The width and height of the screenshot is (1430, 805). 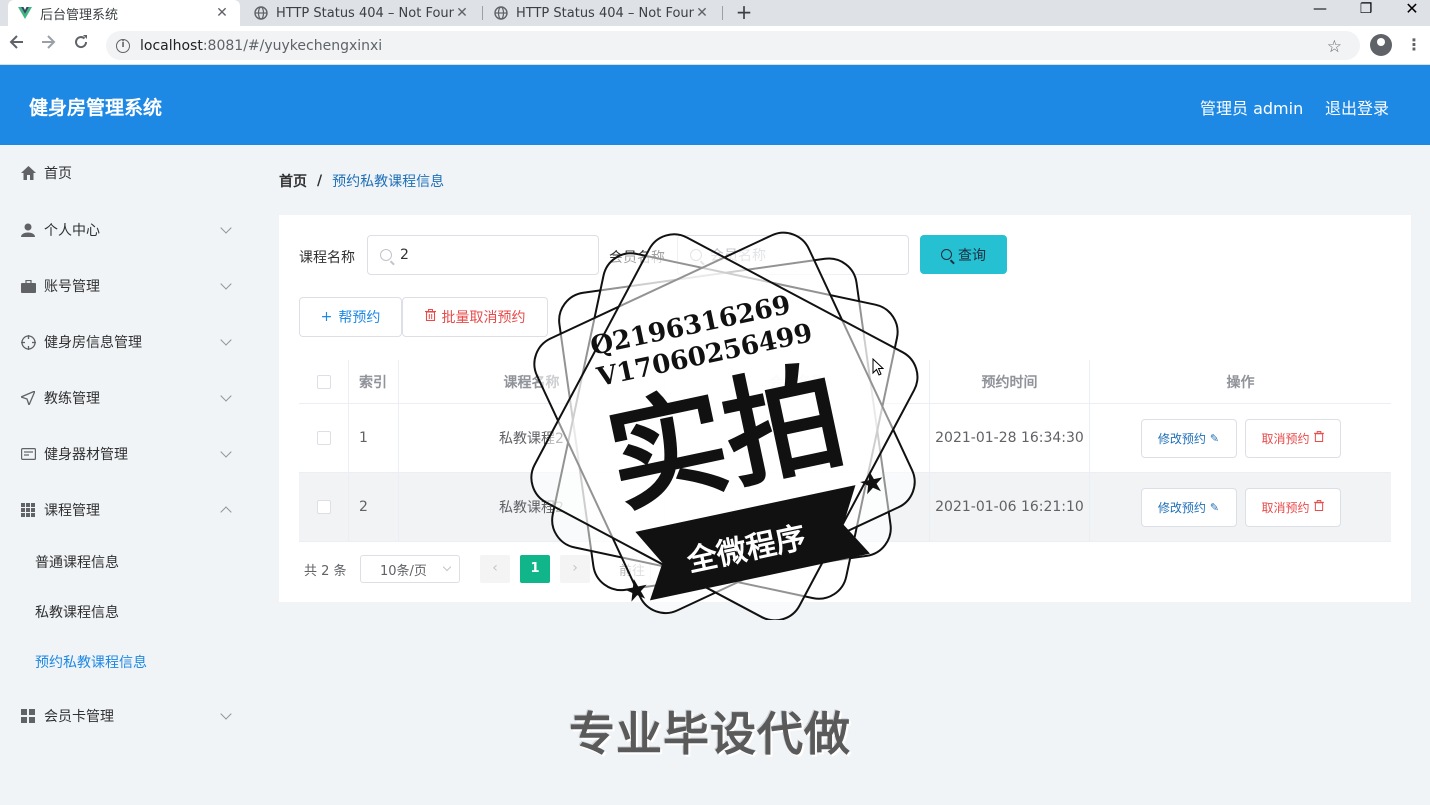 I want to click on add-booking-button: + 帮预约, so click(x=350, y=317).